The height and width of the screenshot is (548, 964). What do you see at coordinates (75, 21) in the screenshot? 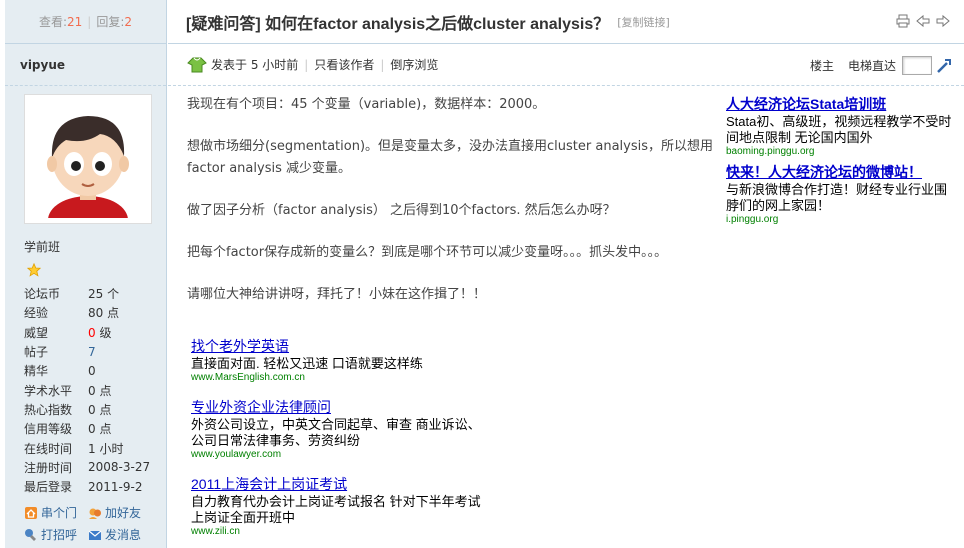
I see `views-count: 21` at bounding box center [75, 21].